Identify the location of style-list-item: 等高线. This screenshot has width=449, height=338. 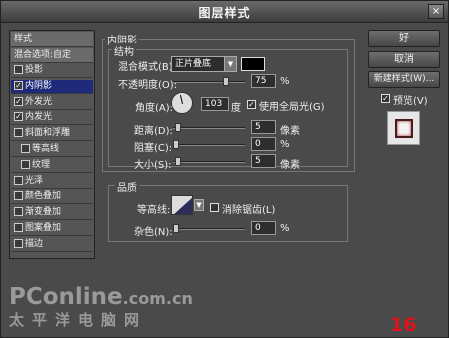
(52, 150).